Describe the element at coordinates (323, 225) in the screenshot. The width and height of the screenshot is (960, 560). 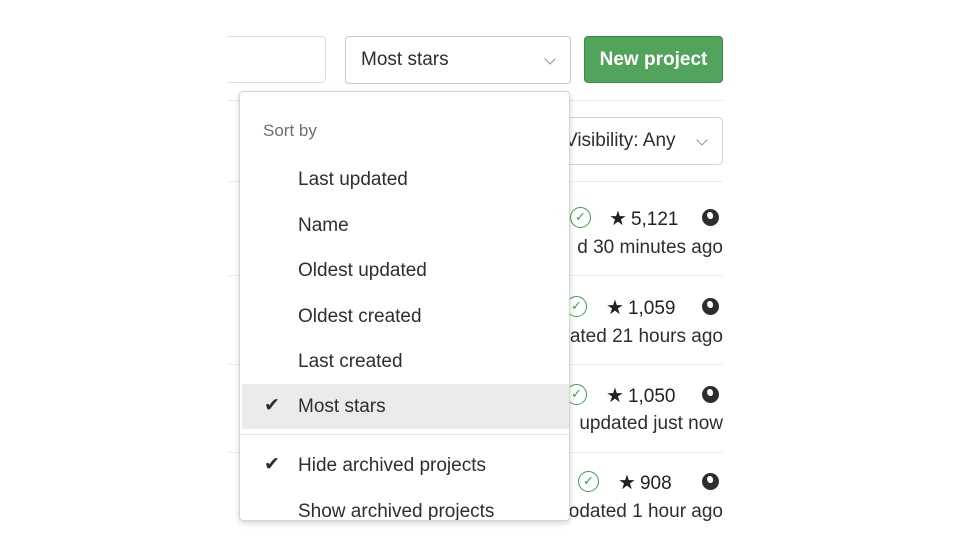
I see `sort-option-label: Name` at that location.